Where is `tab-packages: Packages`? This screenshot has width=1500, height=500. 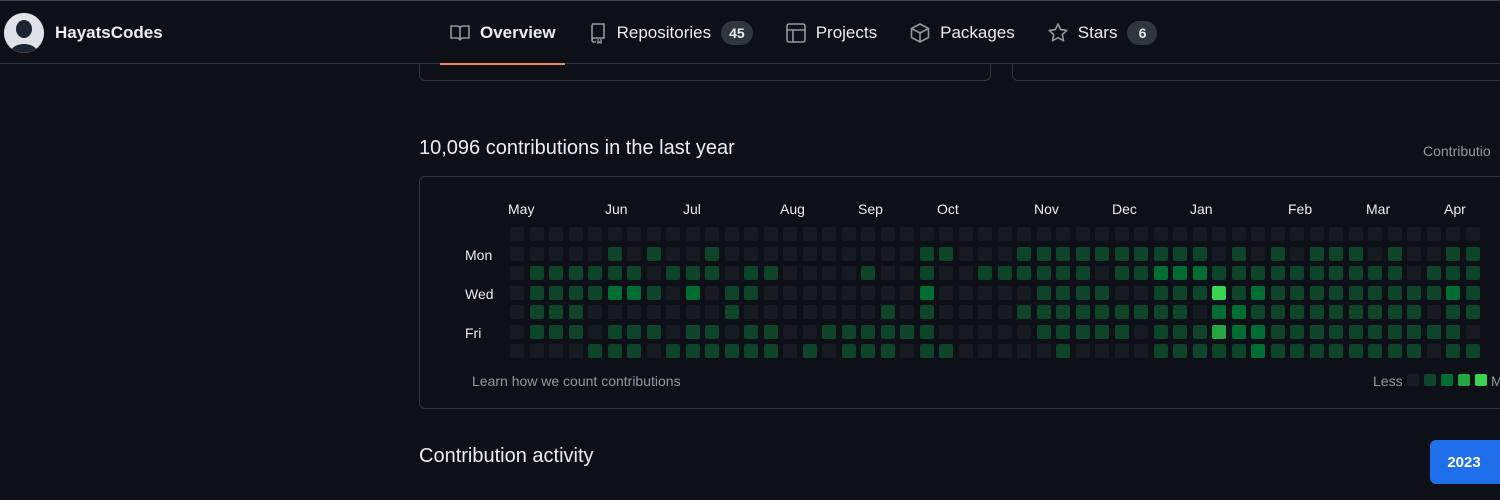
tab-packages: Packages is located at coordinates (962, 33).